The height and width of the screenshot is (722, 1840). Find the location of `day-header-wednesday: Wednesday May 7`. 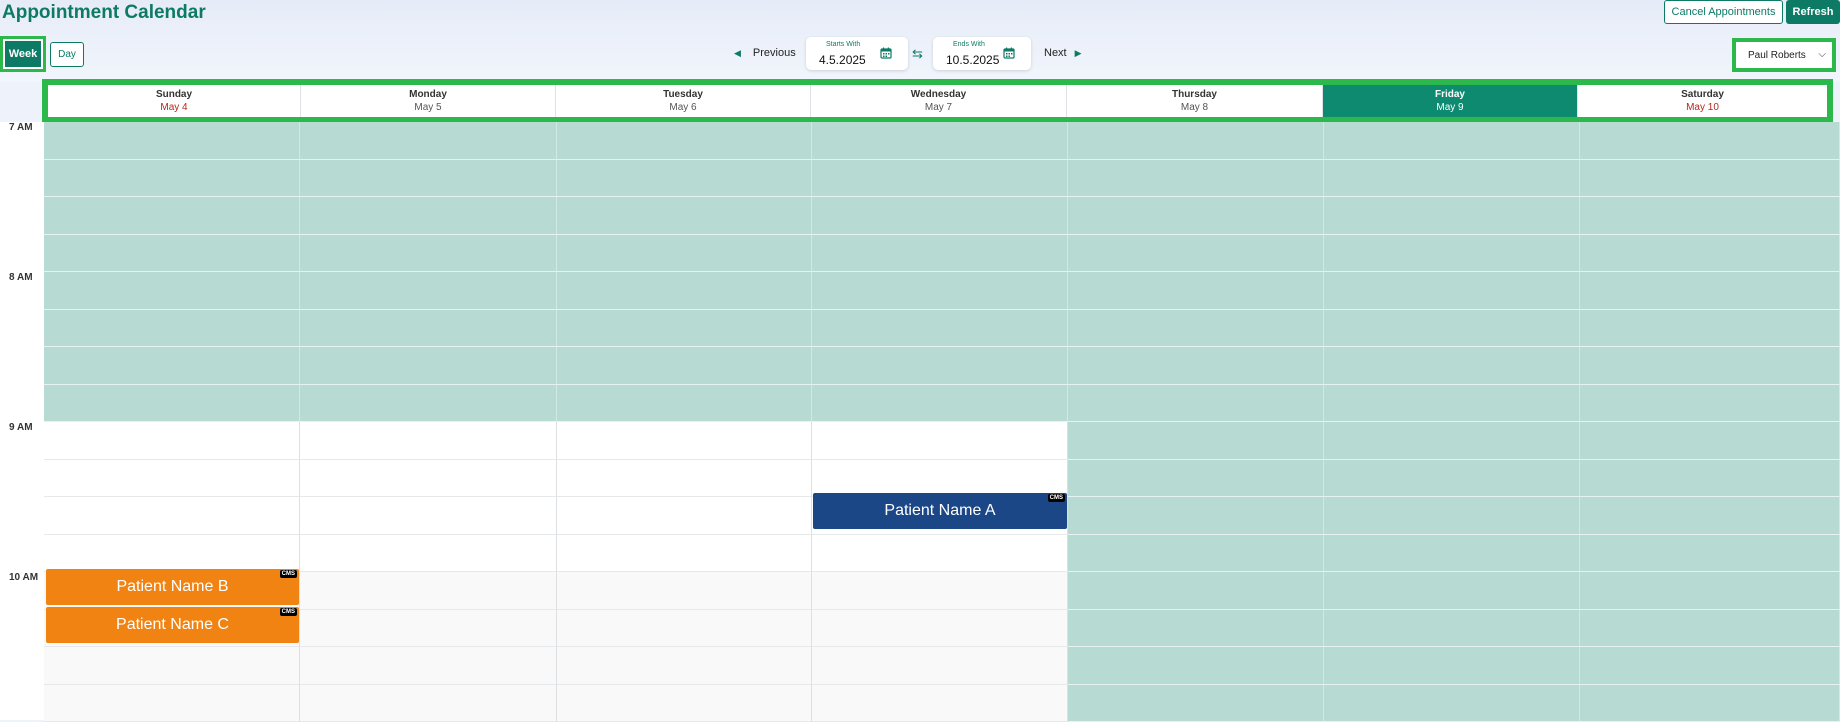

day-header-wednesday: Wednesday May 7 is located at coordinates (939, 101).